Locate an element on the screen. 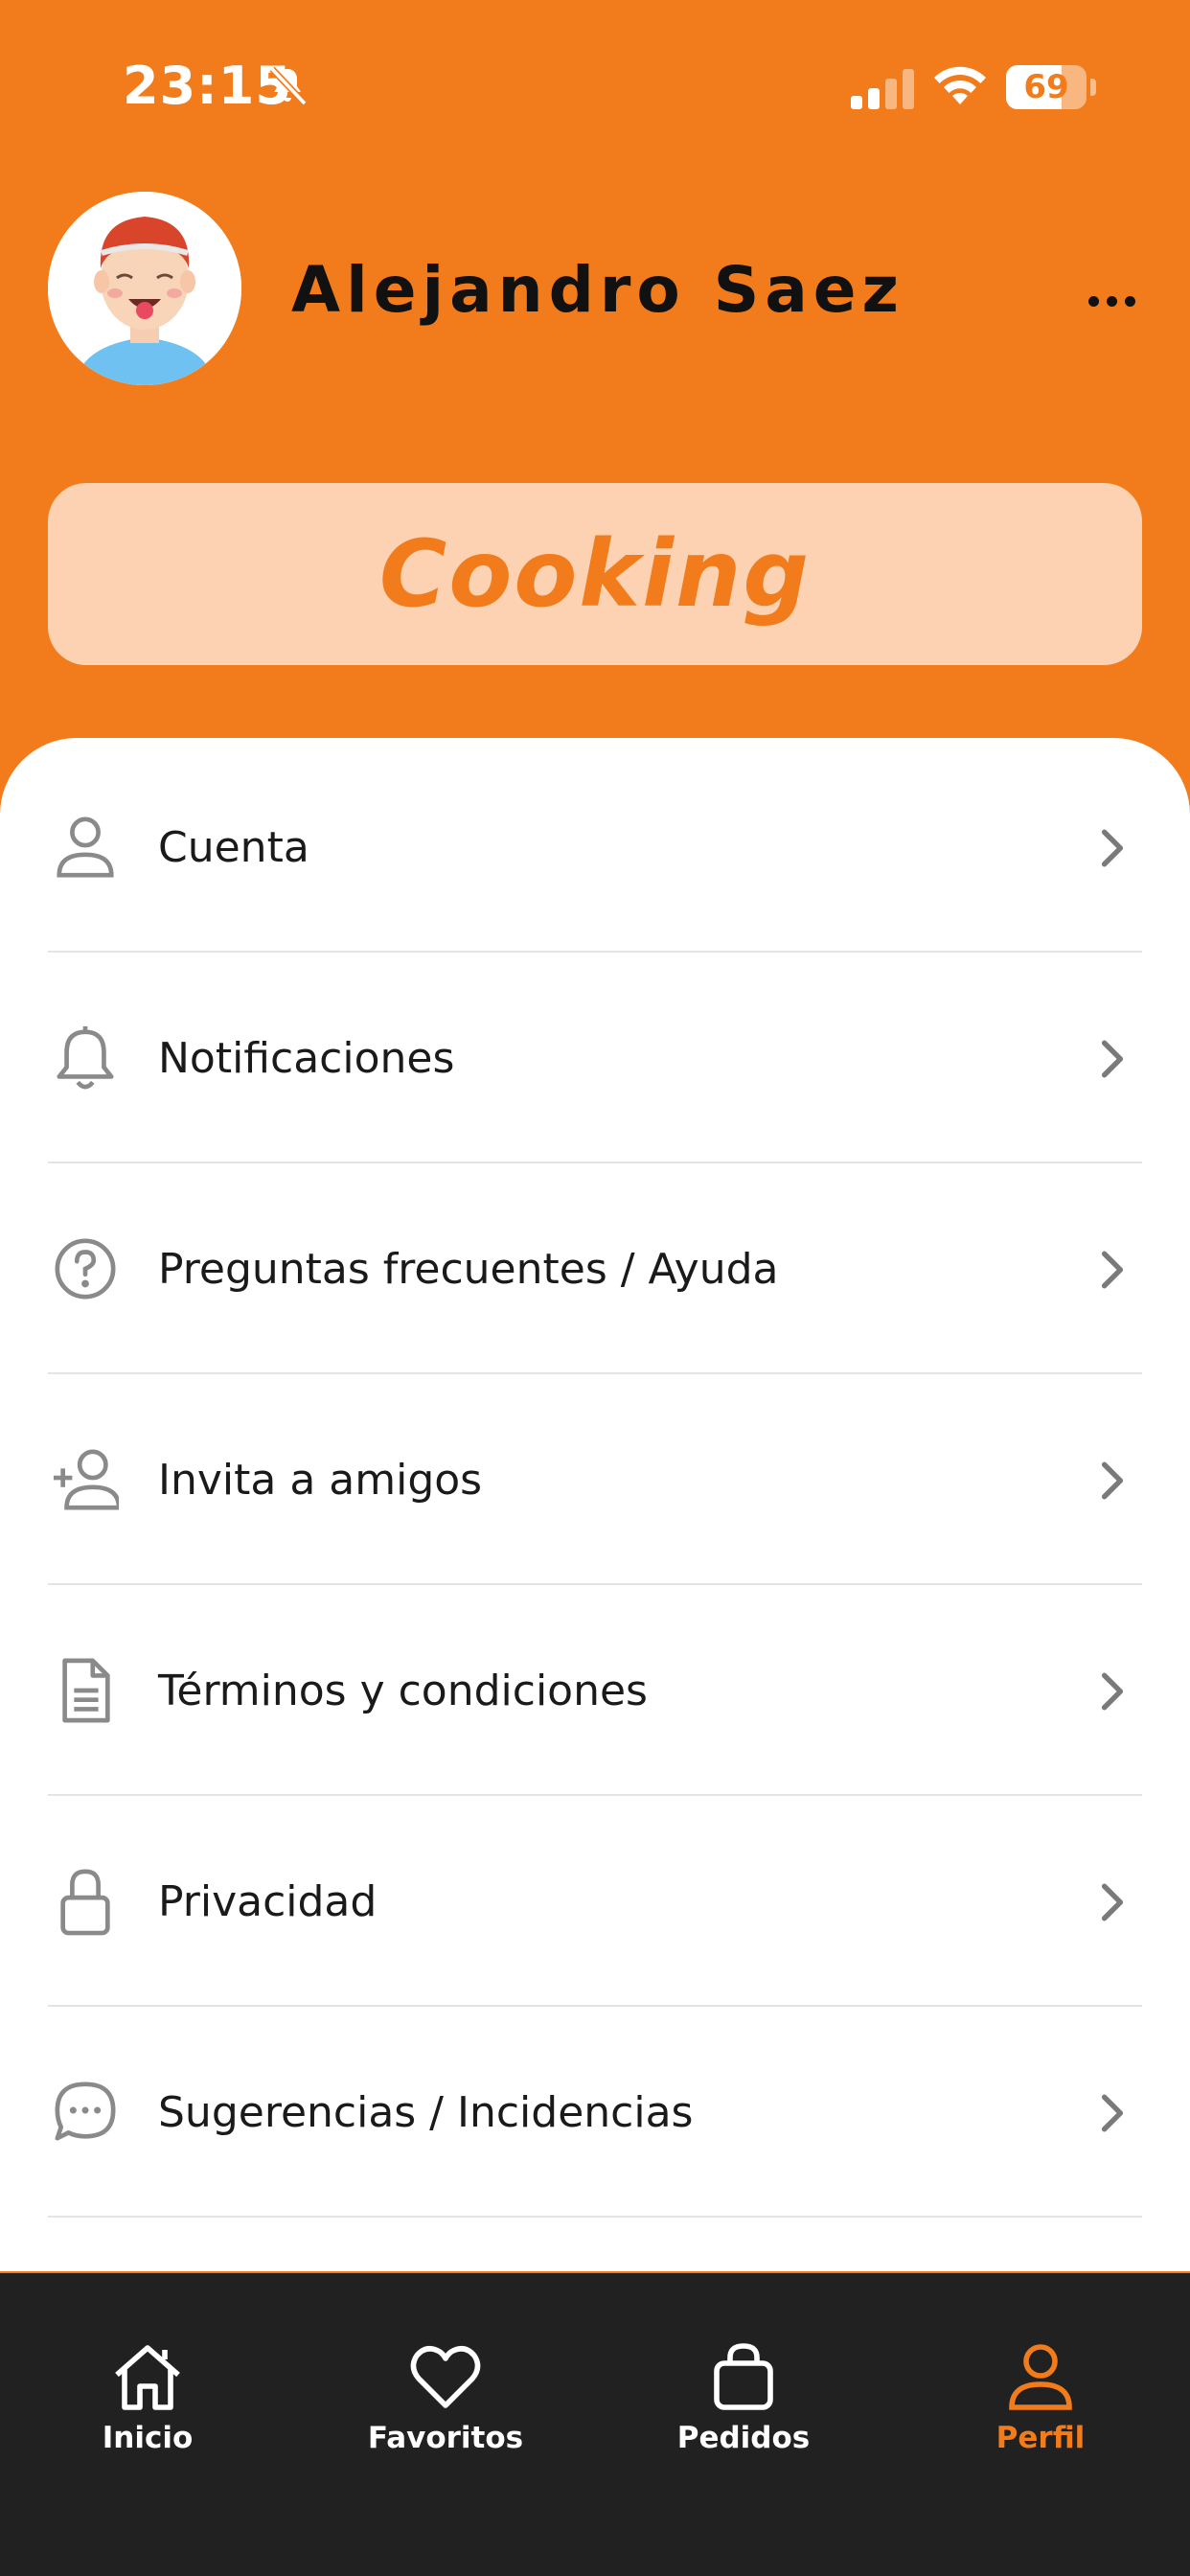 The width and height of the screenshot is (1190, 2576). question-circle-icon is located at coordinates (86, 1269).